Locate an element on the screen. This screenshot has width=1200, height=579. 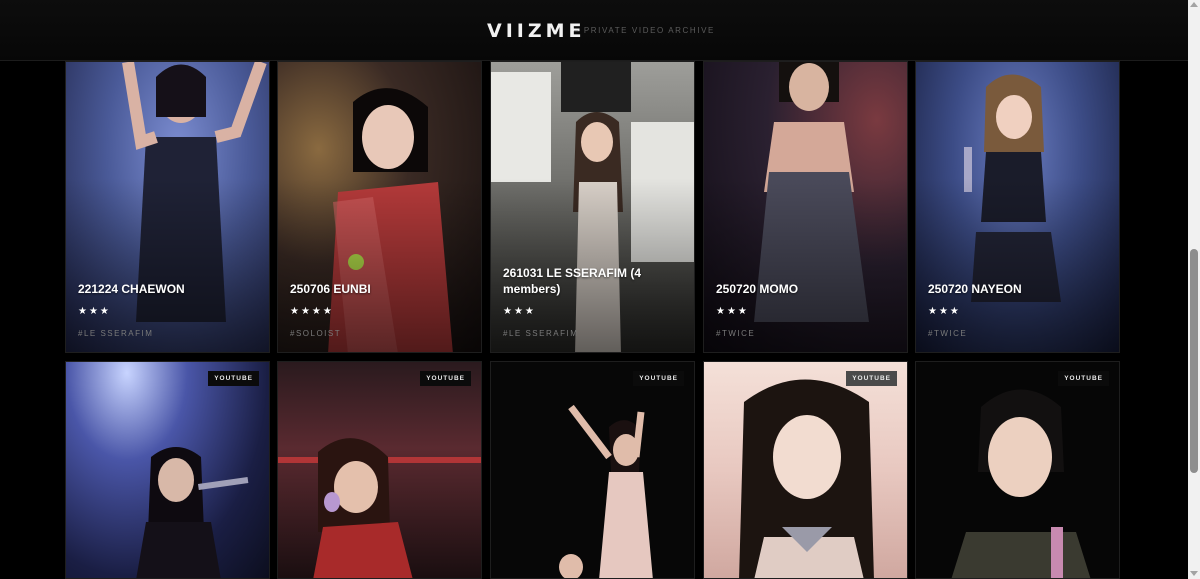
page-scrollbar is located at coordinates (1194, 289).